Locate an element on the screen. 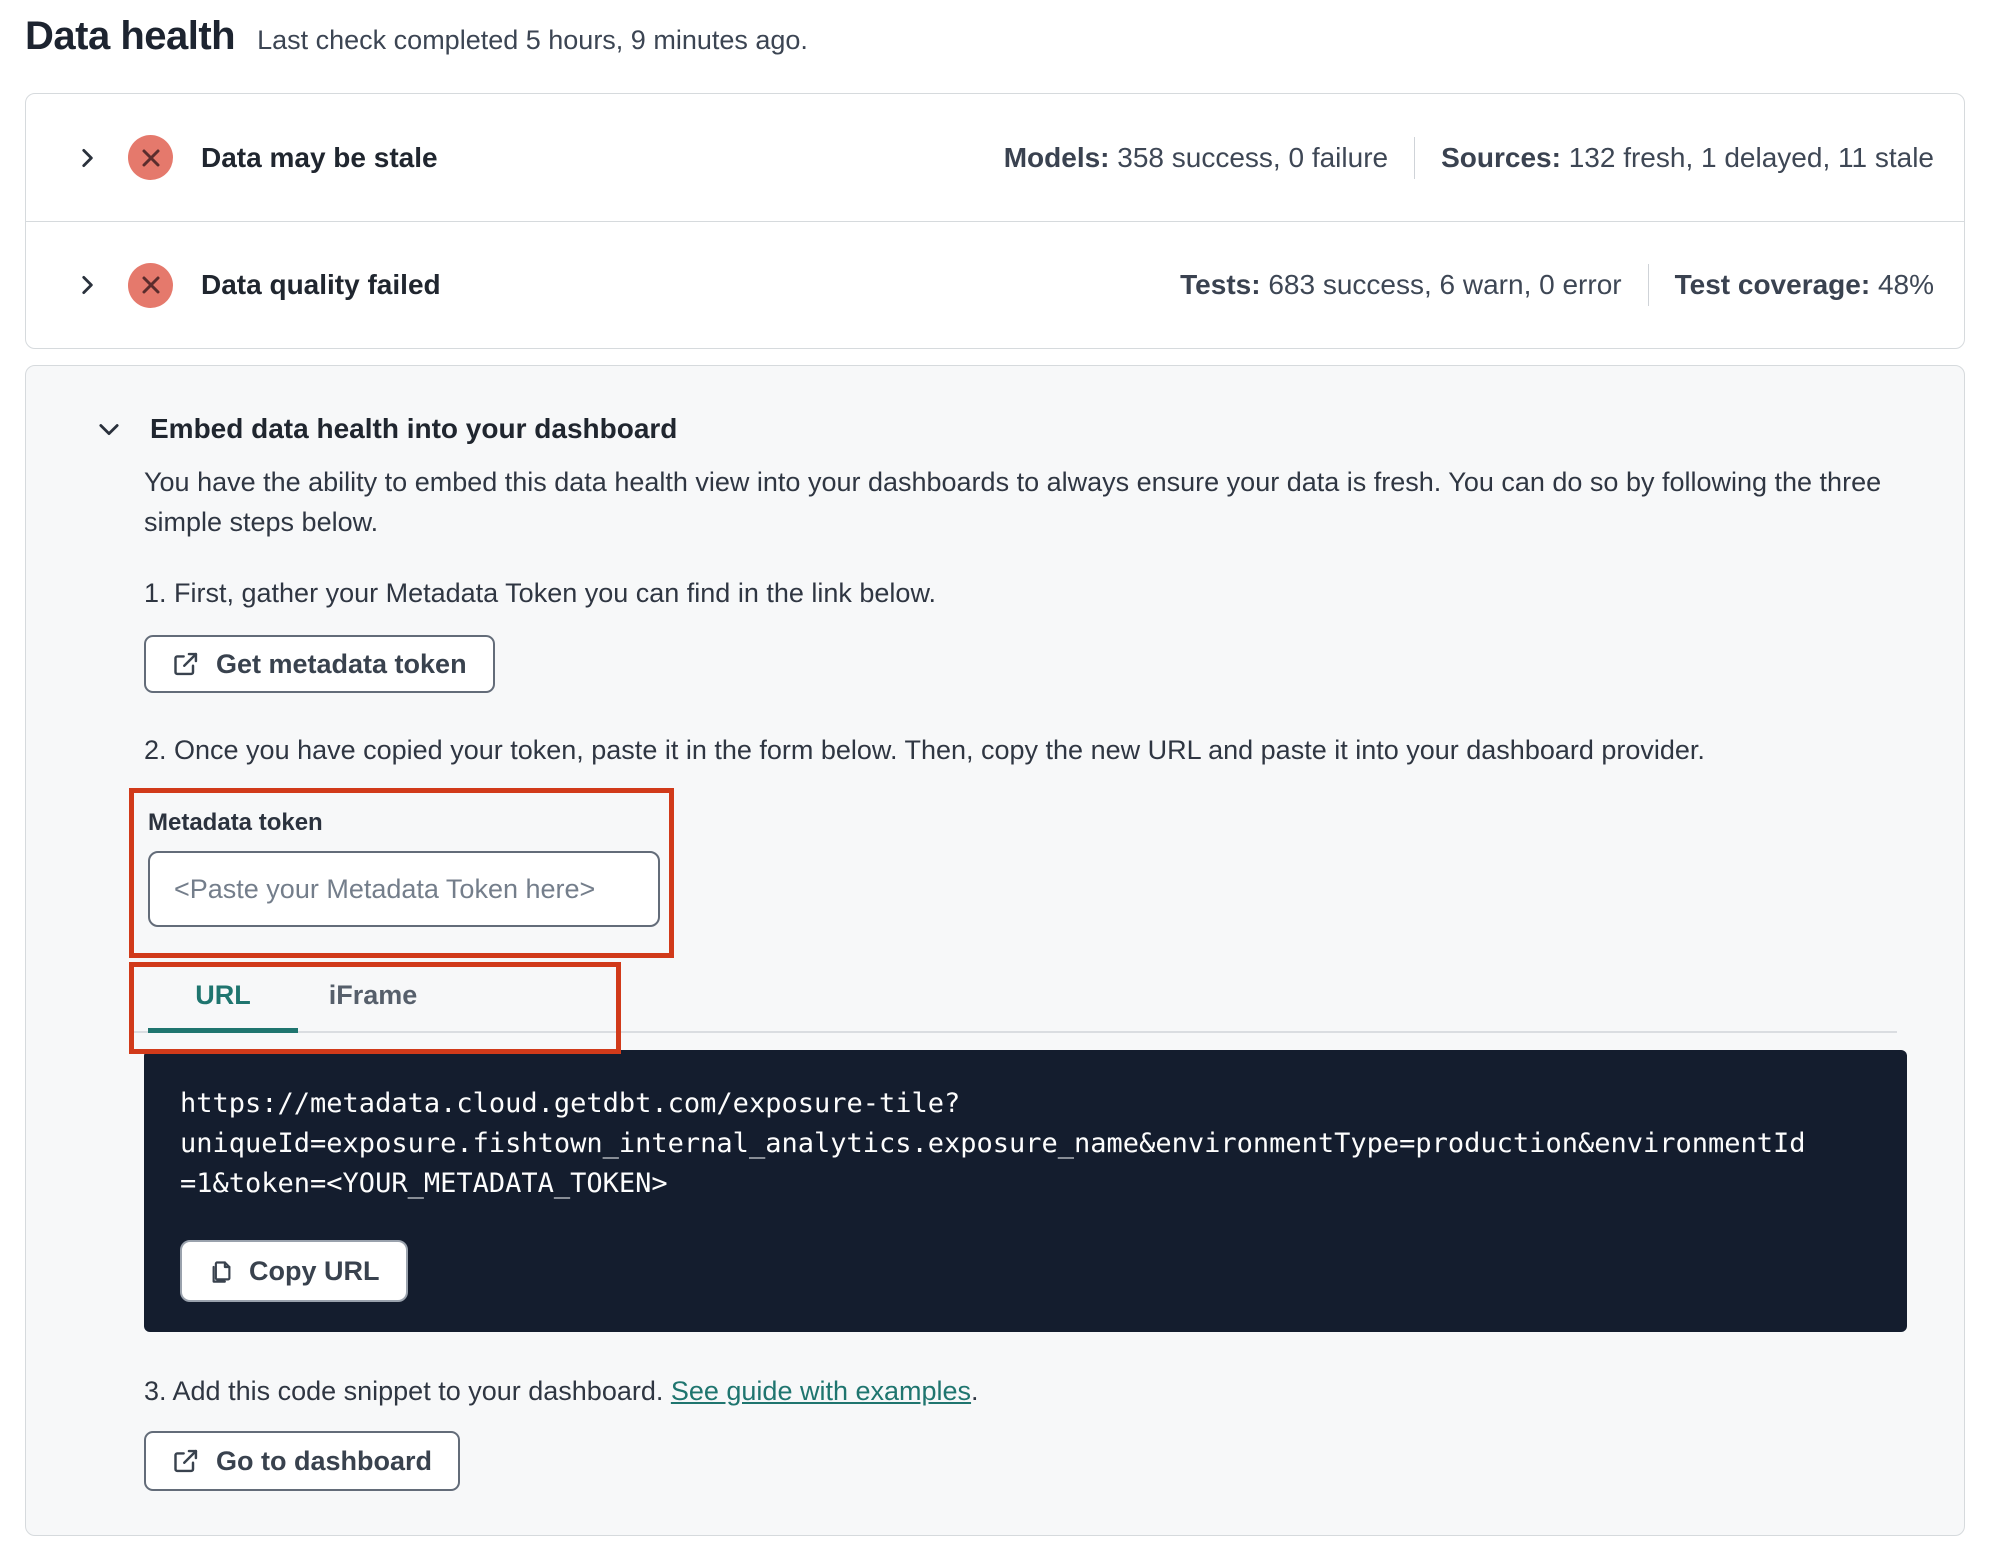 This screenshot has height=1568, width=1990. copy-icon is located at coordinates (221, 1271).